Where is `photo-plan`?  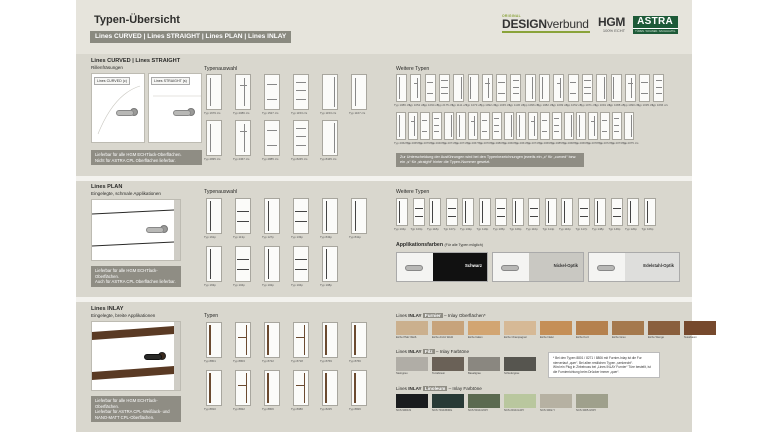
photo-plan is located at coordinates (136, 230).